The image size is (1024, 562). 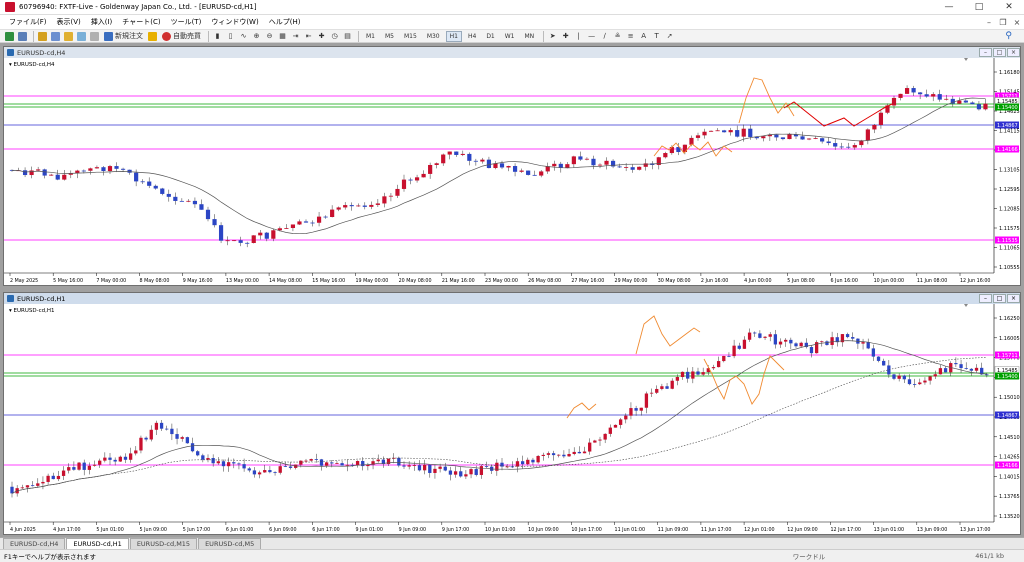 I want to click on candle-chart-icon: ▯, so click(x=230, y=36).